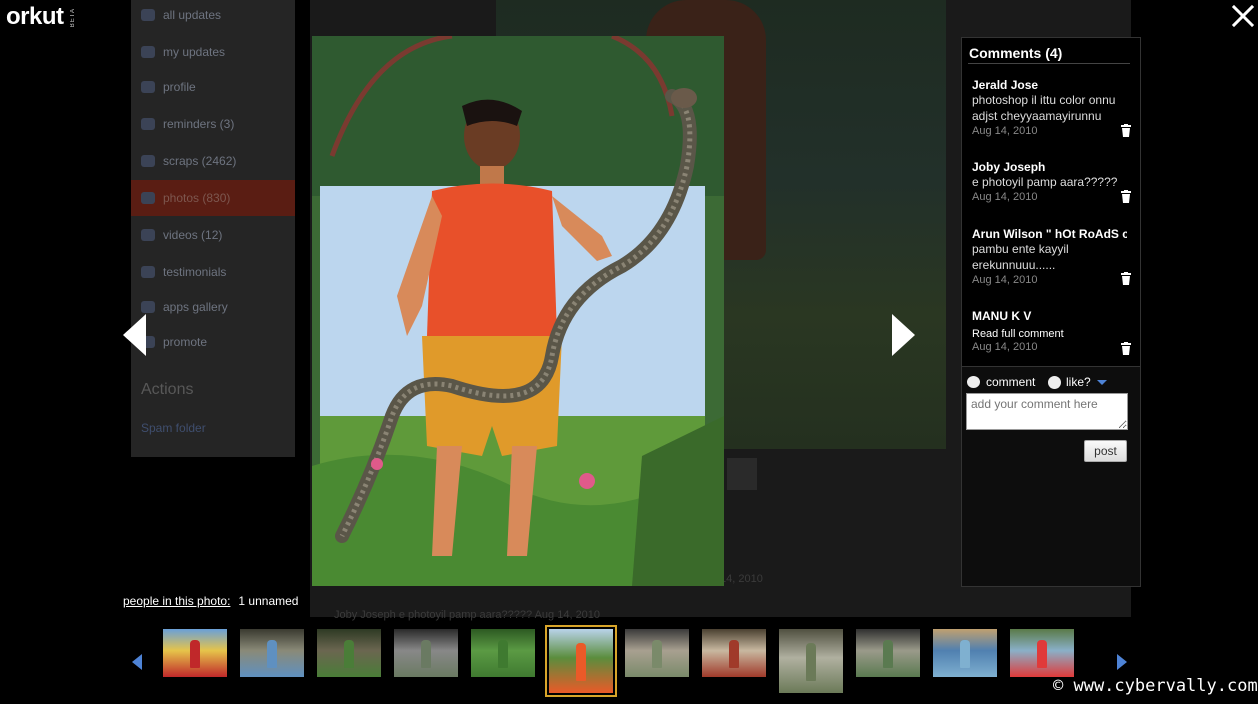  Describe the element at coordinates (741, 579) in the screenshot. I see `background-comment-date: 14, 2010` at that location.